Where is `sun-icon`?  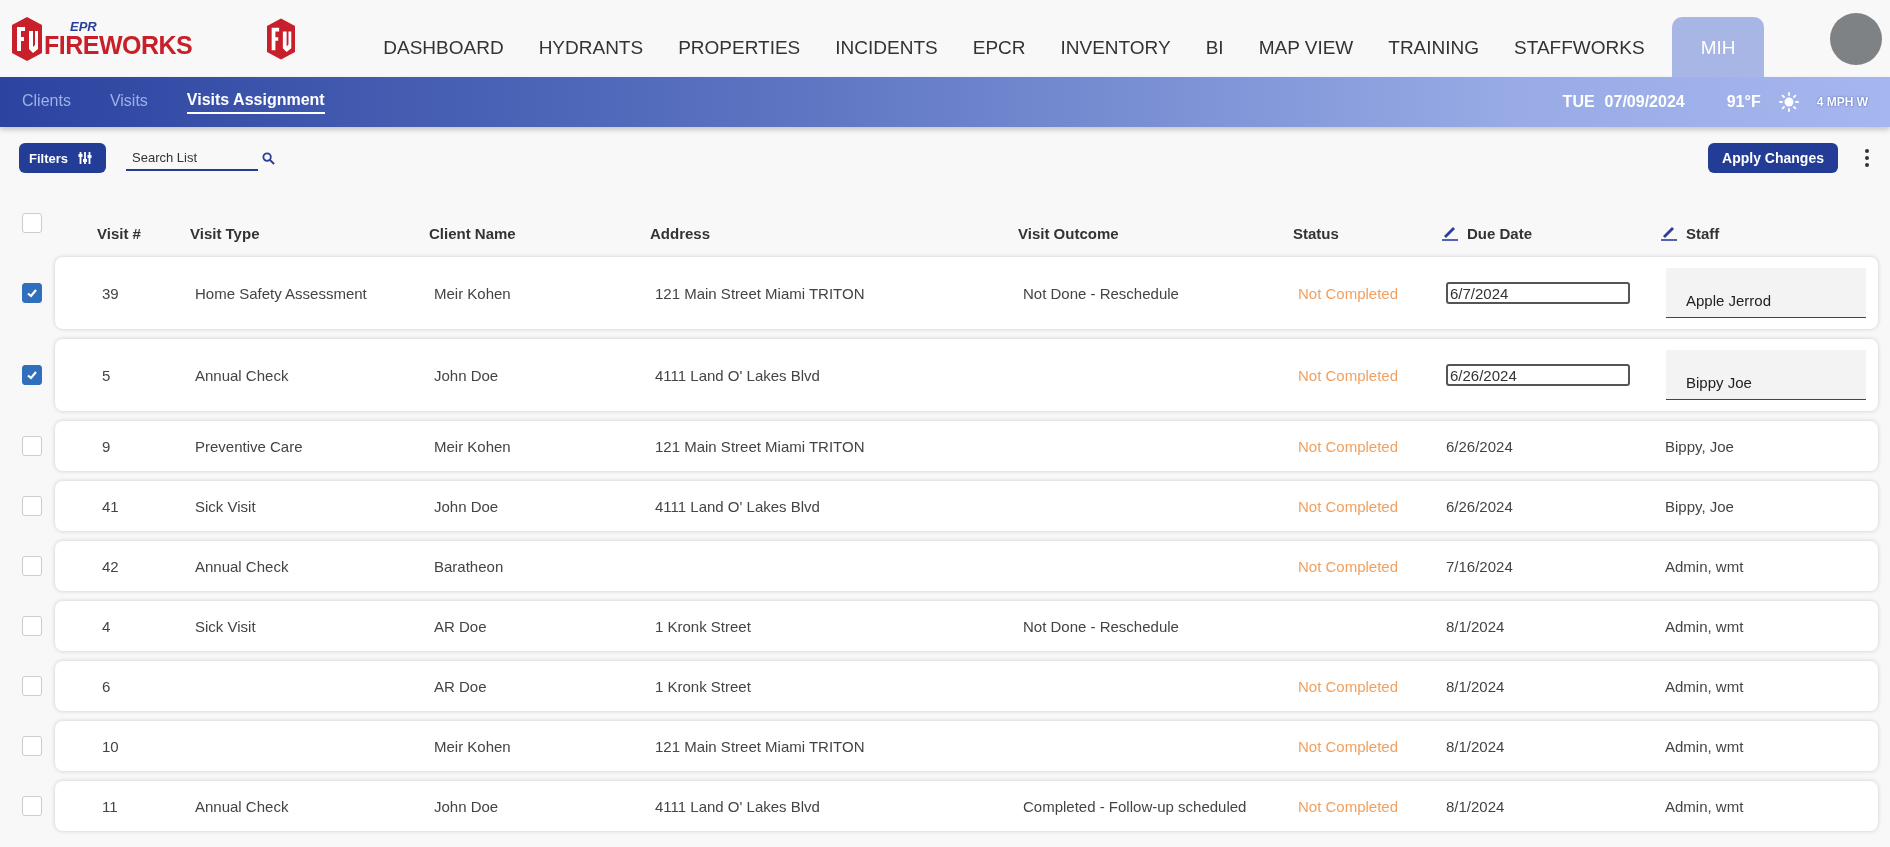 sun-icon is located at coordinates (1788, 102).